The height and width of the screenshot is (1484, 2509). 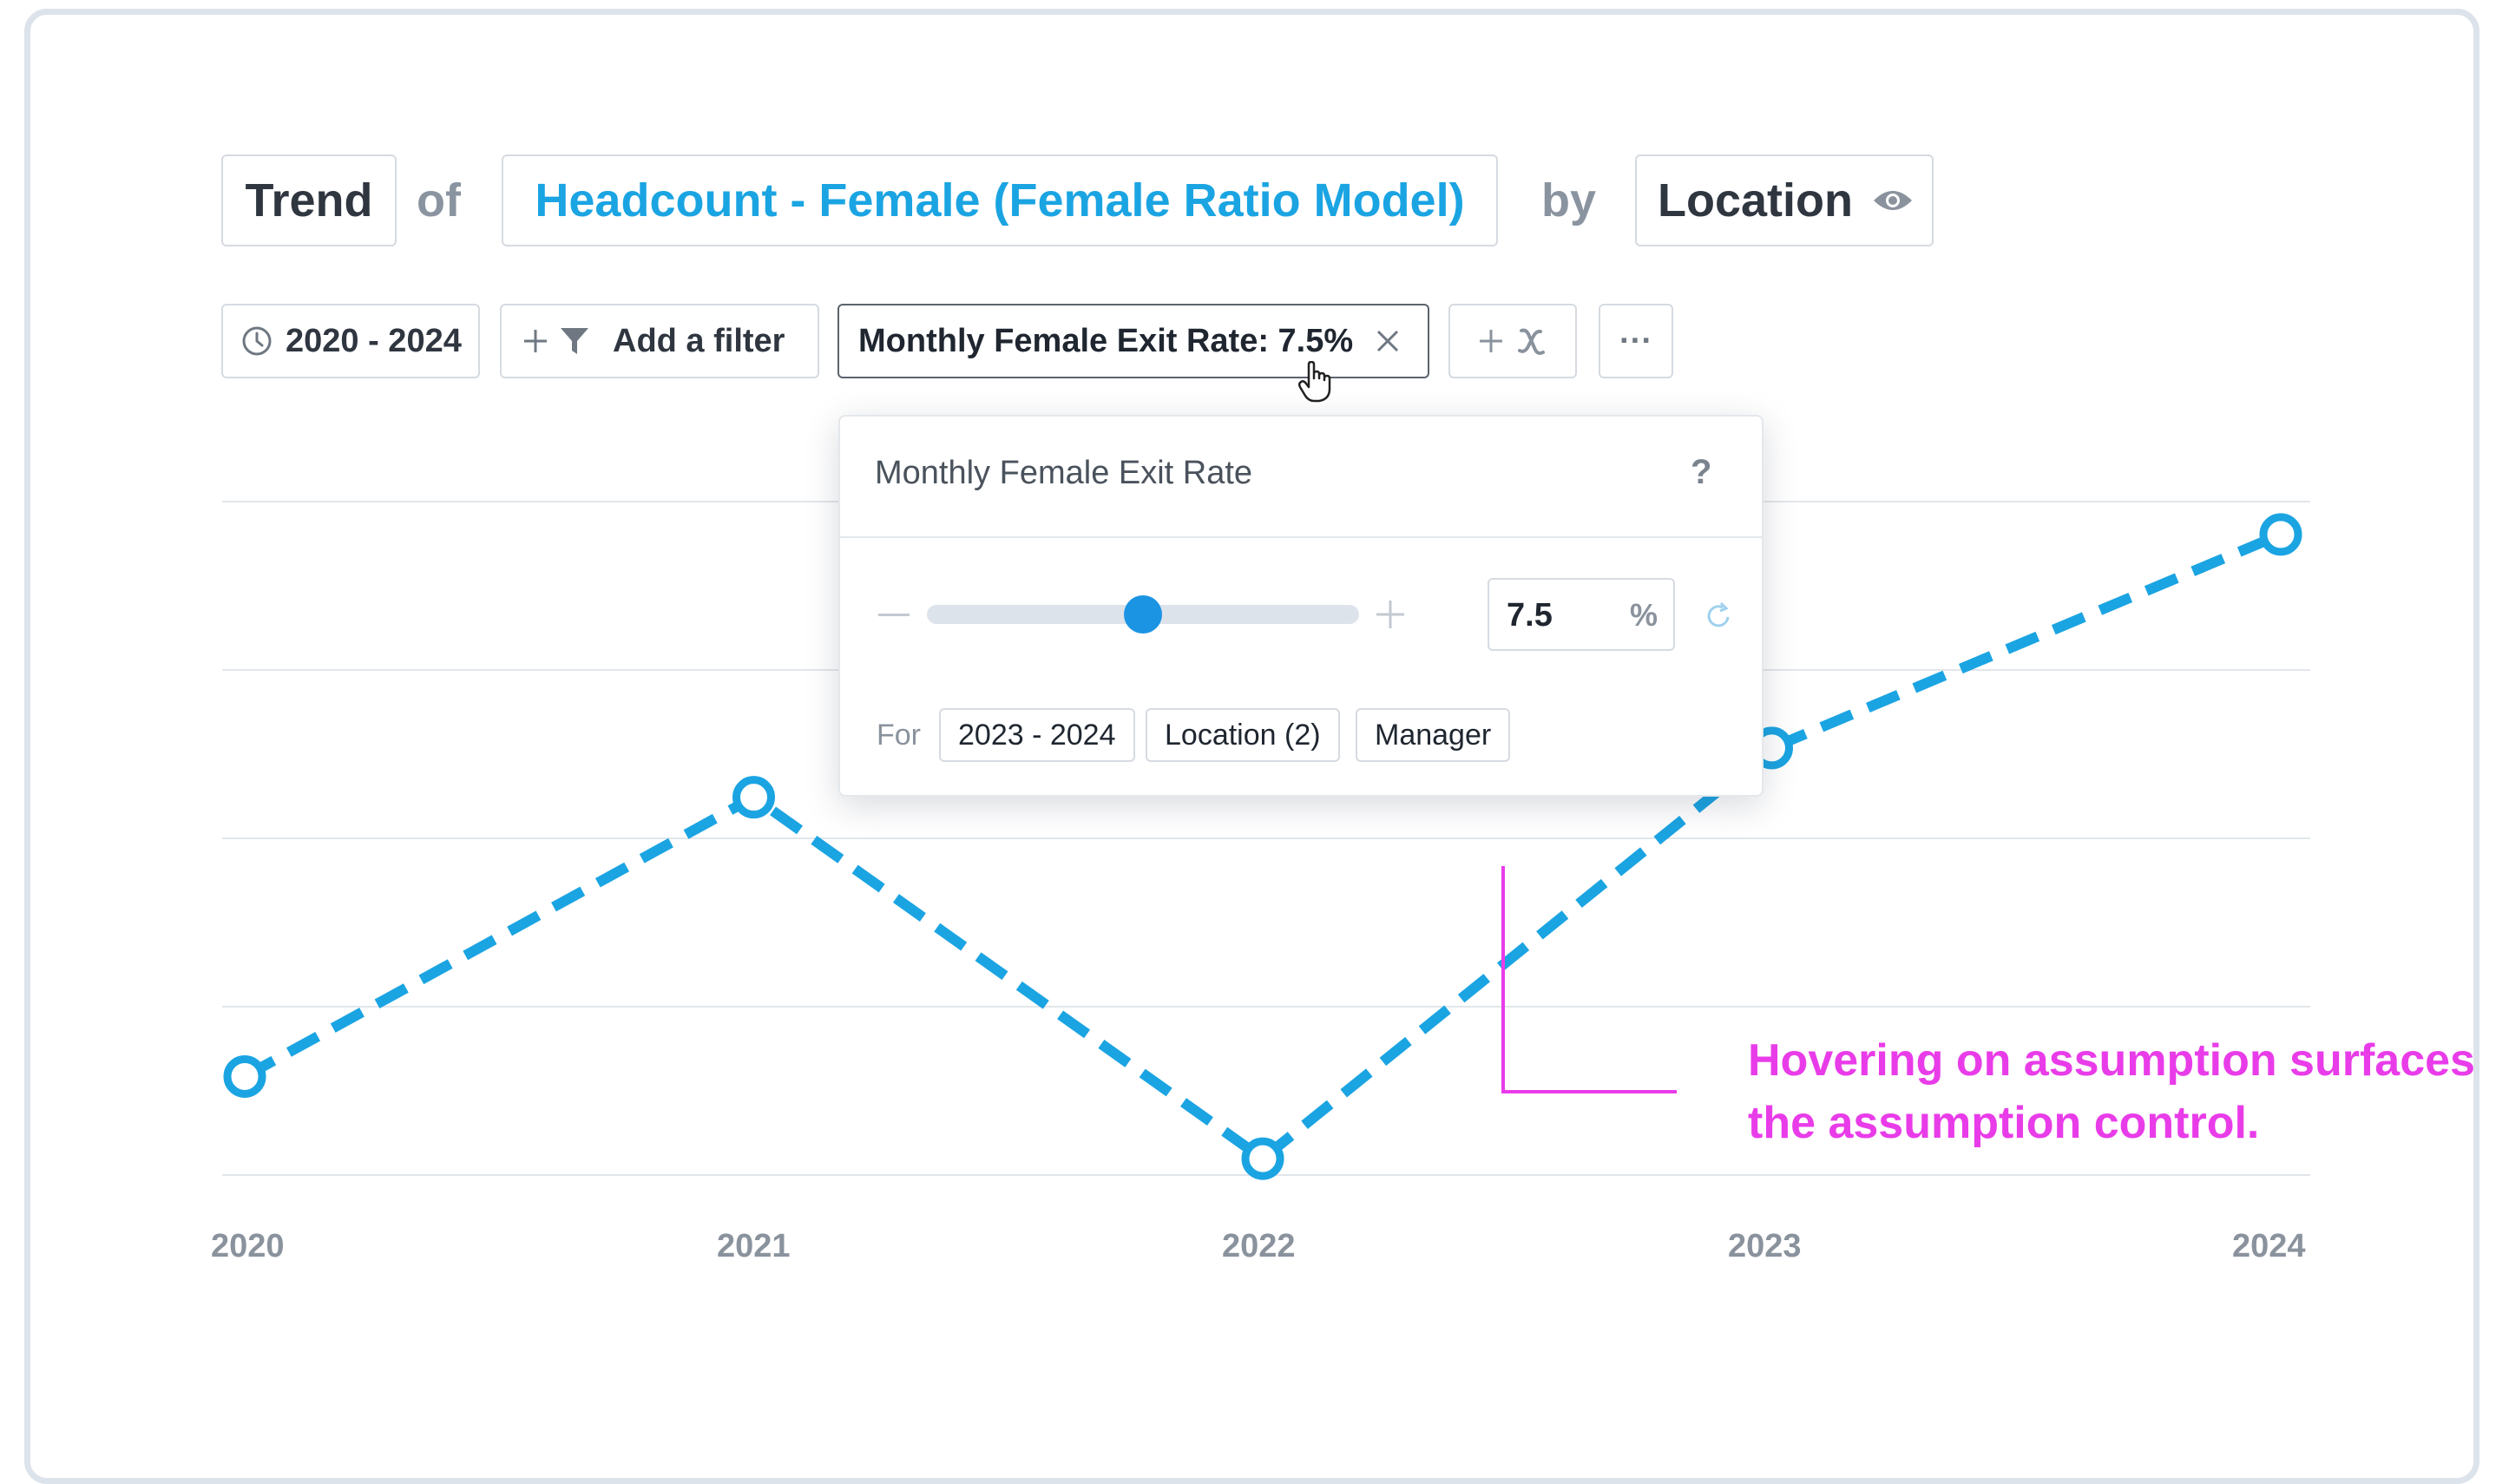 I want to click on reset-icon, so click(x=1718, y=616).